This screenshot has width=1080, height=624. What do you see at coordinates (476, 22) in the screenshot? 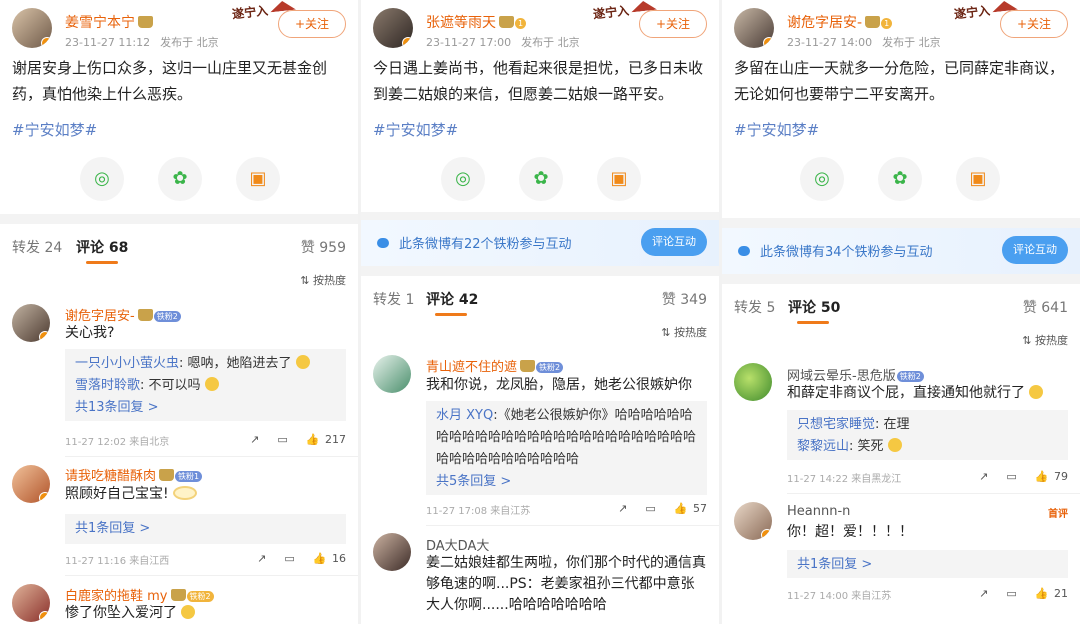
I see `author-name: 张遮等雨天 1` at bounding box center [476, 22].